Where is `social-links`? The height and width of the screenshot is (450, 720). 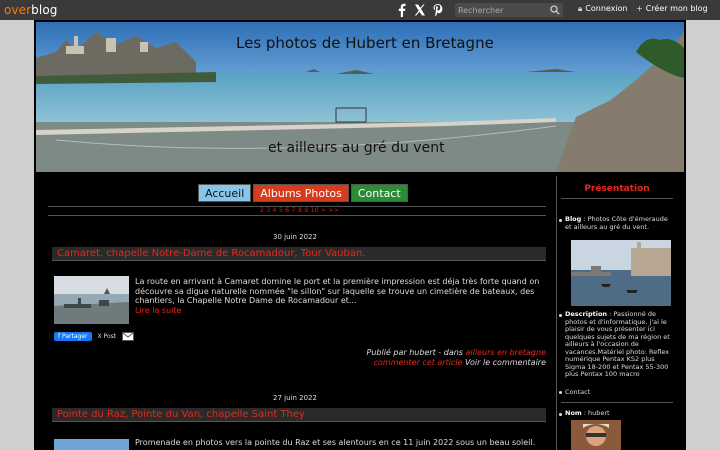 social-links is located at coordinates (420, 10).